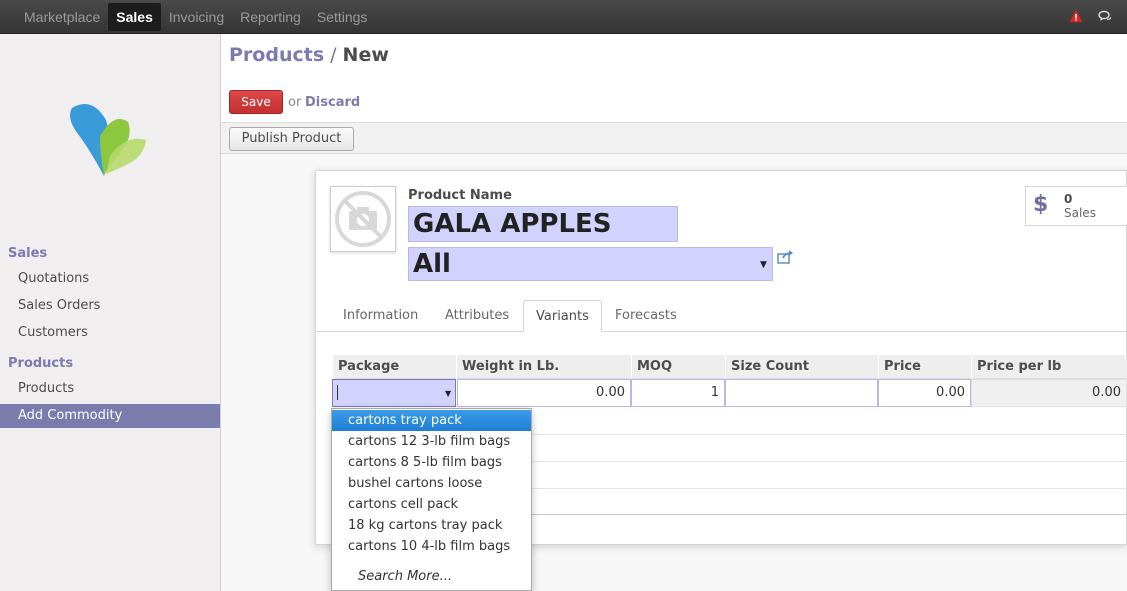 The image size is (1127, 591). What do you see at coordinates (380, 316) in the screenshot?
I see `tab-information: Information` at bounding box center [380, 316].